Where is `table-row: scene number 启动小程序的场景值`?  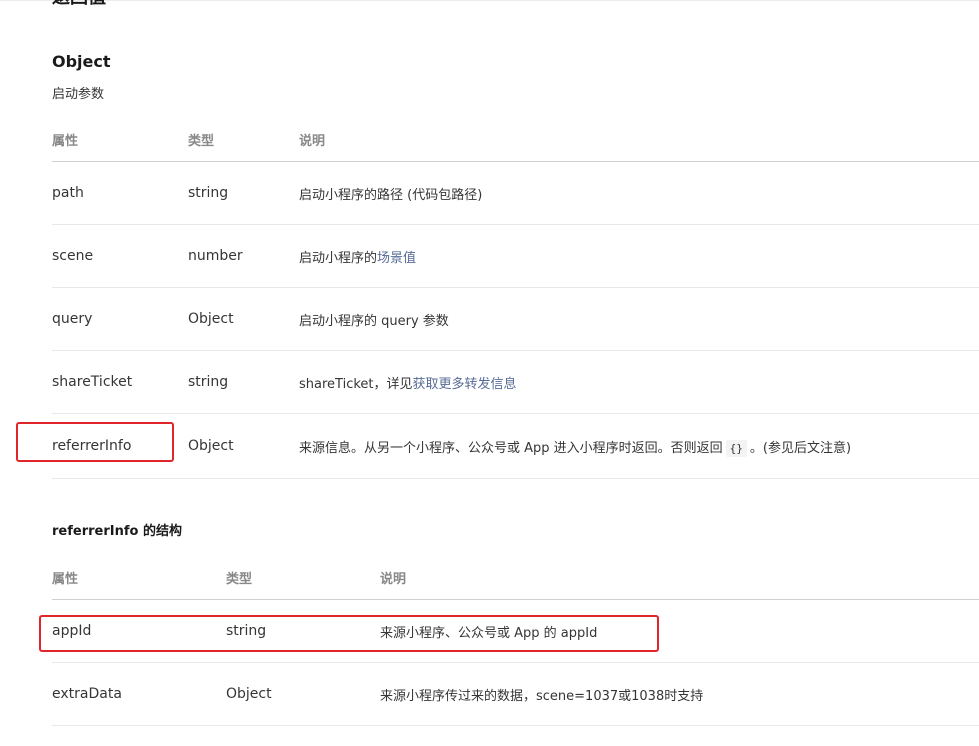
table-row: scene number 启动小程序的场景值 is located at coordinates (515, 256).